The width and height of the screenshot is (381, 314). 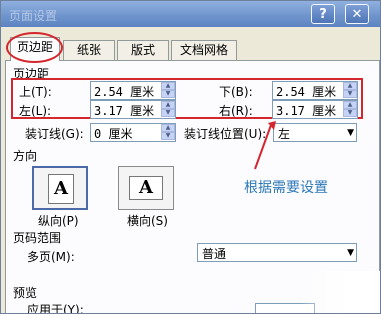 What do you see at coordinates (113, 134) in the screenshot?
I see `gutter-value: 0 厘米` at bounding box center [113, 134].